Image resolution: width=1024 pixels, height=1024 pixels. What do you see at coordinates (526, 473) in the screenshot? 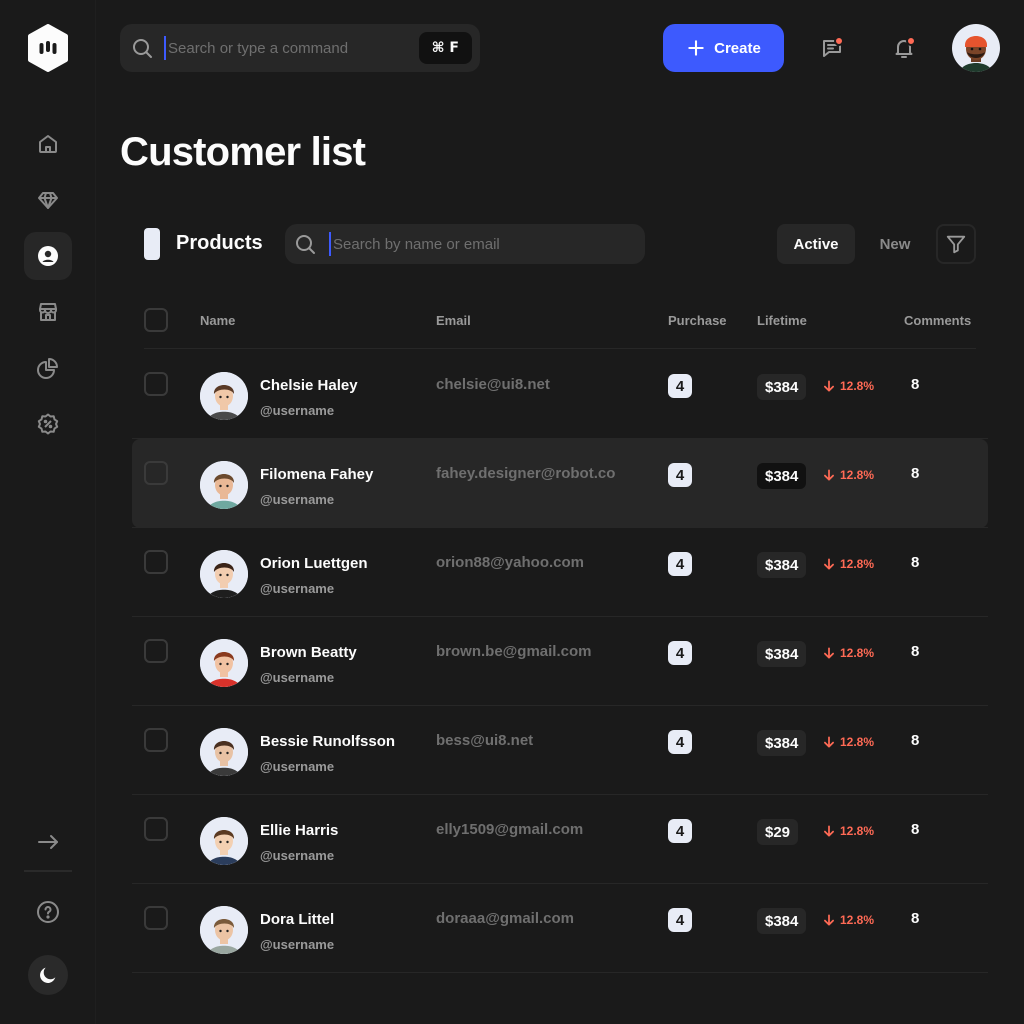
I see `customer-email: fahey.designer@robot.co` at bounding box center [526, 473].